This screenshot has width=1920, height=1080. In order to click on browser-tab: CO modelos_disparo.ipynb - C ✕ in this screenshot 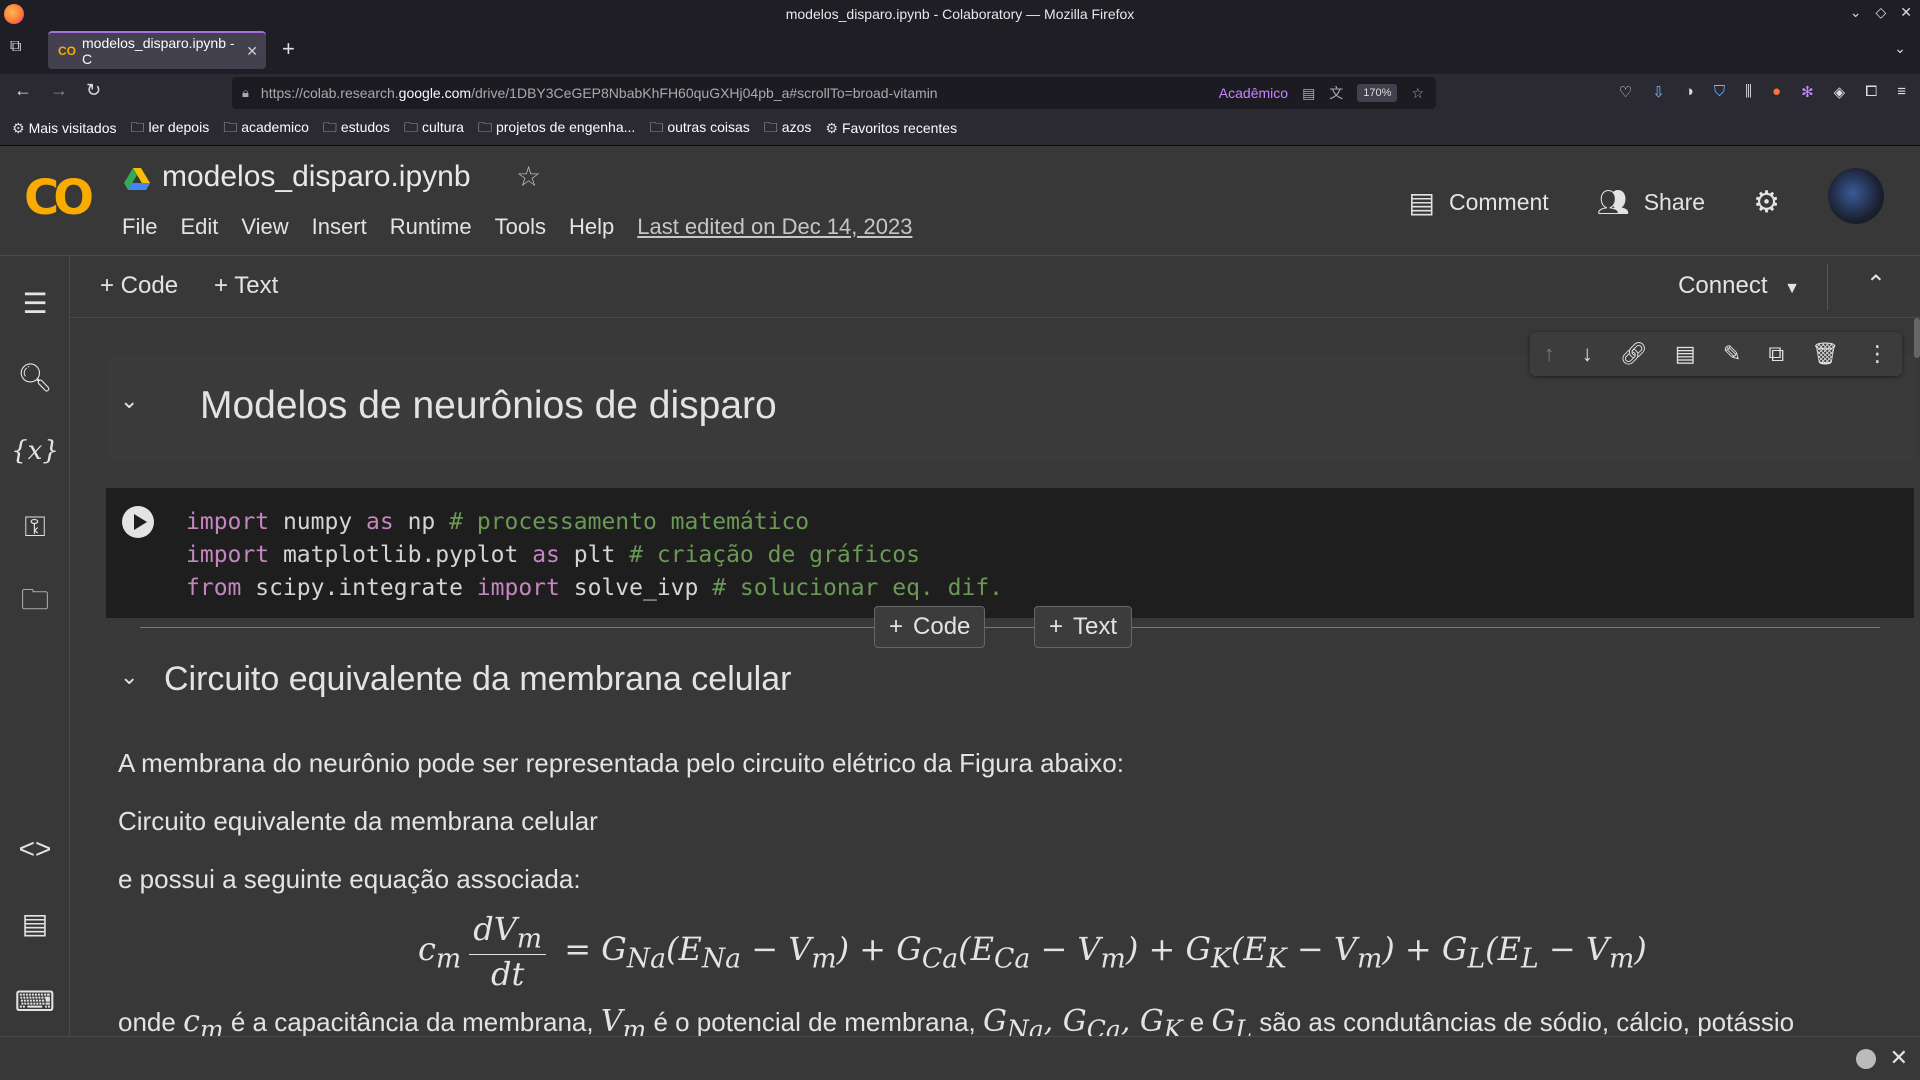, I will do `click(157, 50)`.